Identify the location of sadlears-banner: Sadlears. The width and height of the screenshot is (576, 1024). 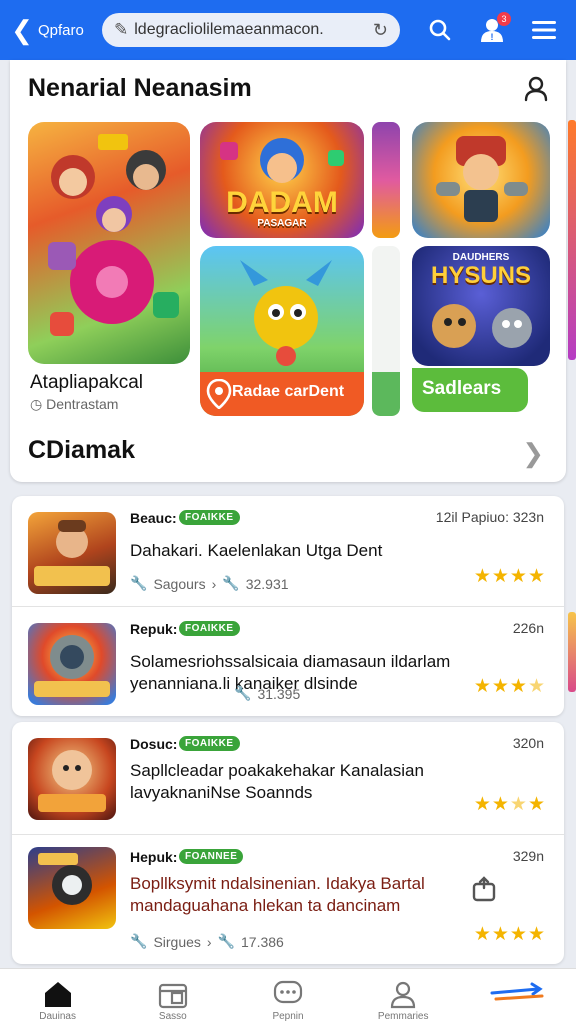
(470, 390).